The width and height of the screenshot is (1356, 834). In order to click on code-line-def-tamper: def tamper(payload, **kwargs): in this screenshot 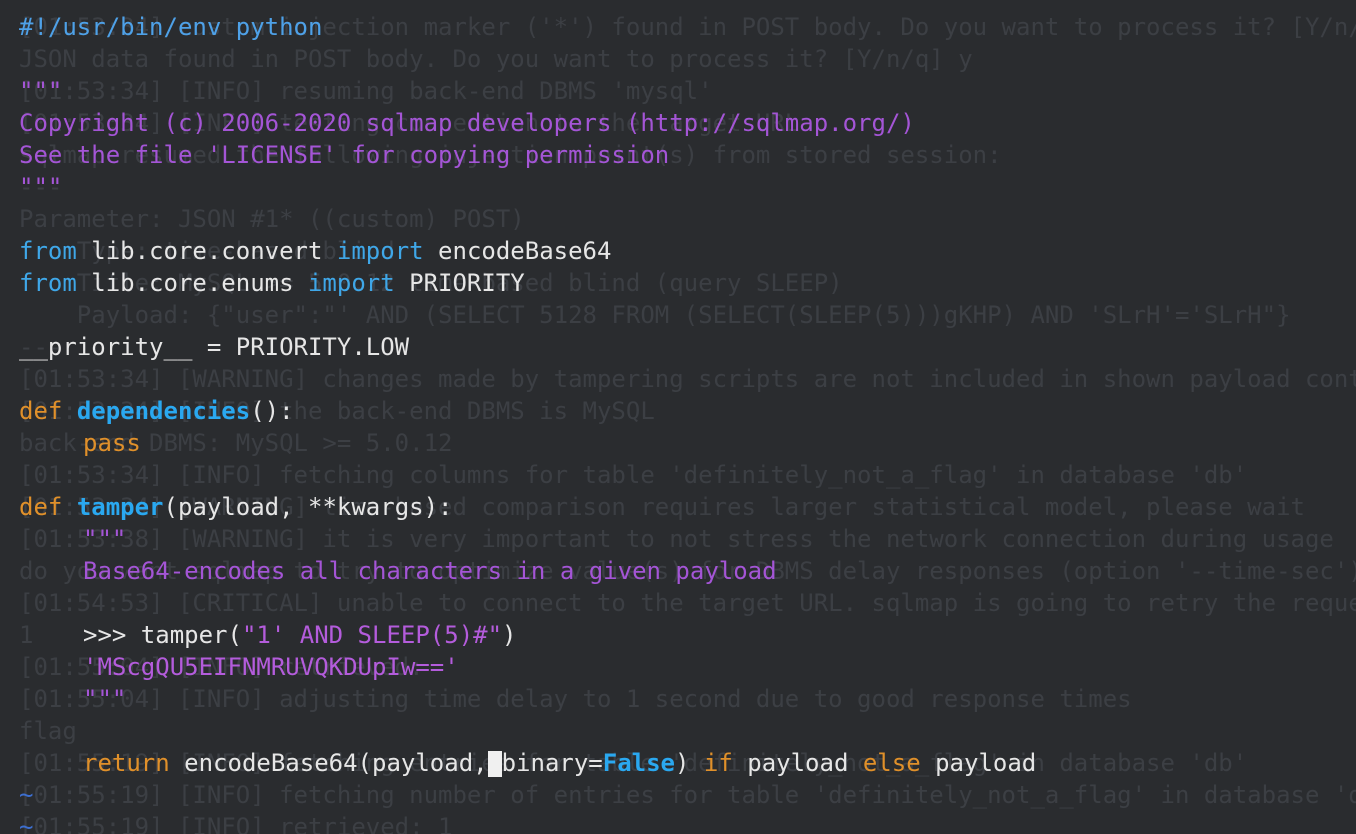, I will do `click(236, 507)`.